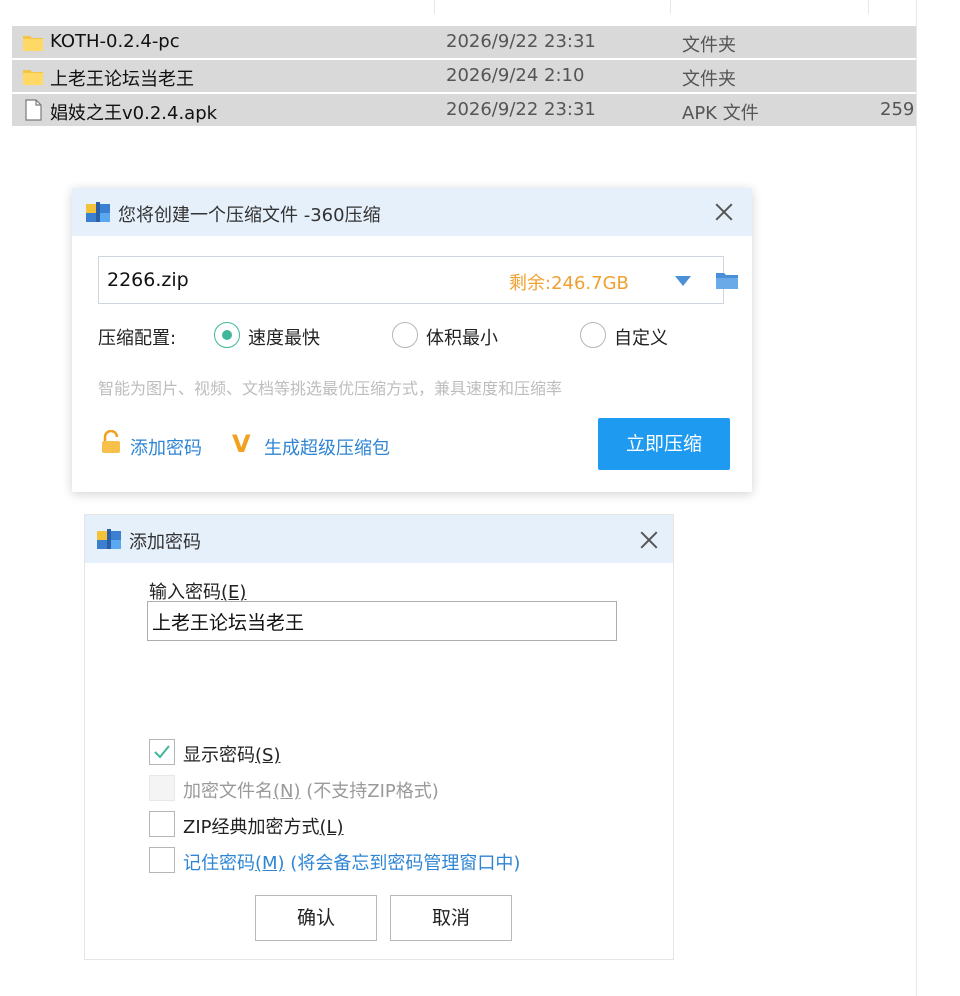 The width and height of the screenshot is (960, 996). What do you see at coordinates (515, 75) in the screenshot?
I see `file-date: 2026/9/24 2:10` at bounding box center [515, 75].